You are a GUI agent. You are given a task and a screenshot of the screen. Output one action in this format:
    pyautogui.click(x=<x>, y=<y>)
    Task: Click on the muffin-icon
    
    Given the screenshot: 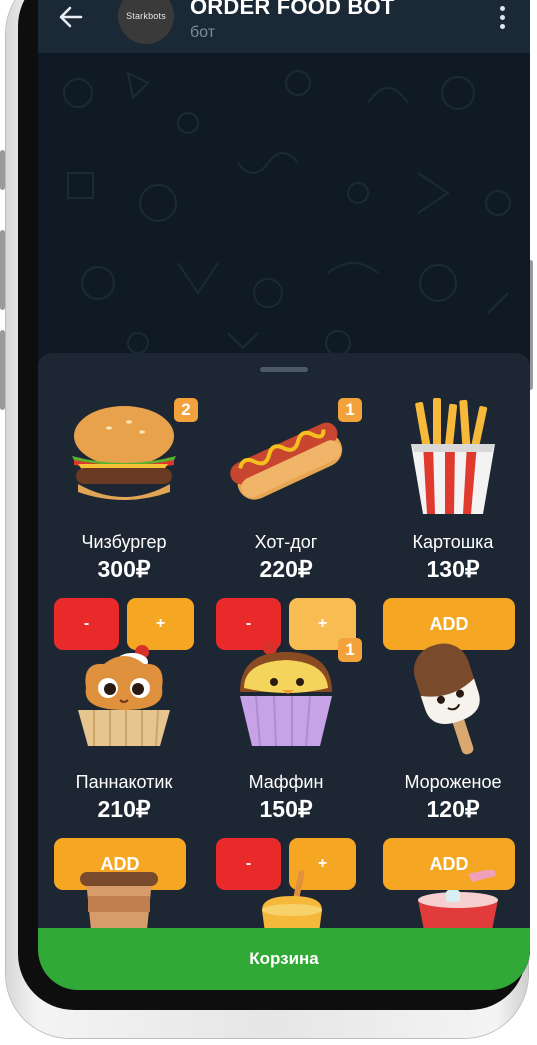 What is the action you would take?
    pyautogui.click(x=286, y=694)
    